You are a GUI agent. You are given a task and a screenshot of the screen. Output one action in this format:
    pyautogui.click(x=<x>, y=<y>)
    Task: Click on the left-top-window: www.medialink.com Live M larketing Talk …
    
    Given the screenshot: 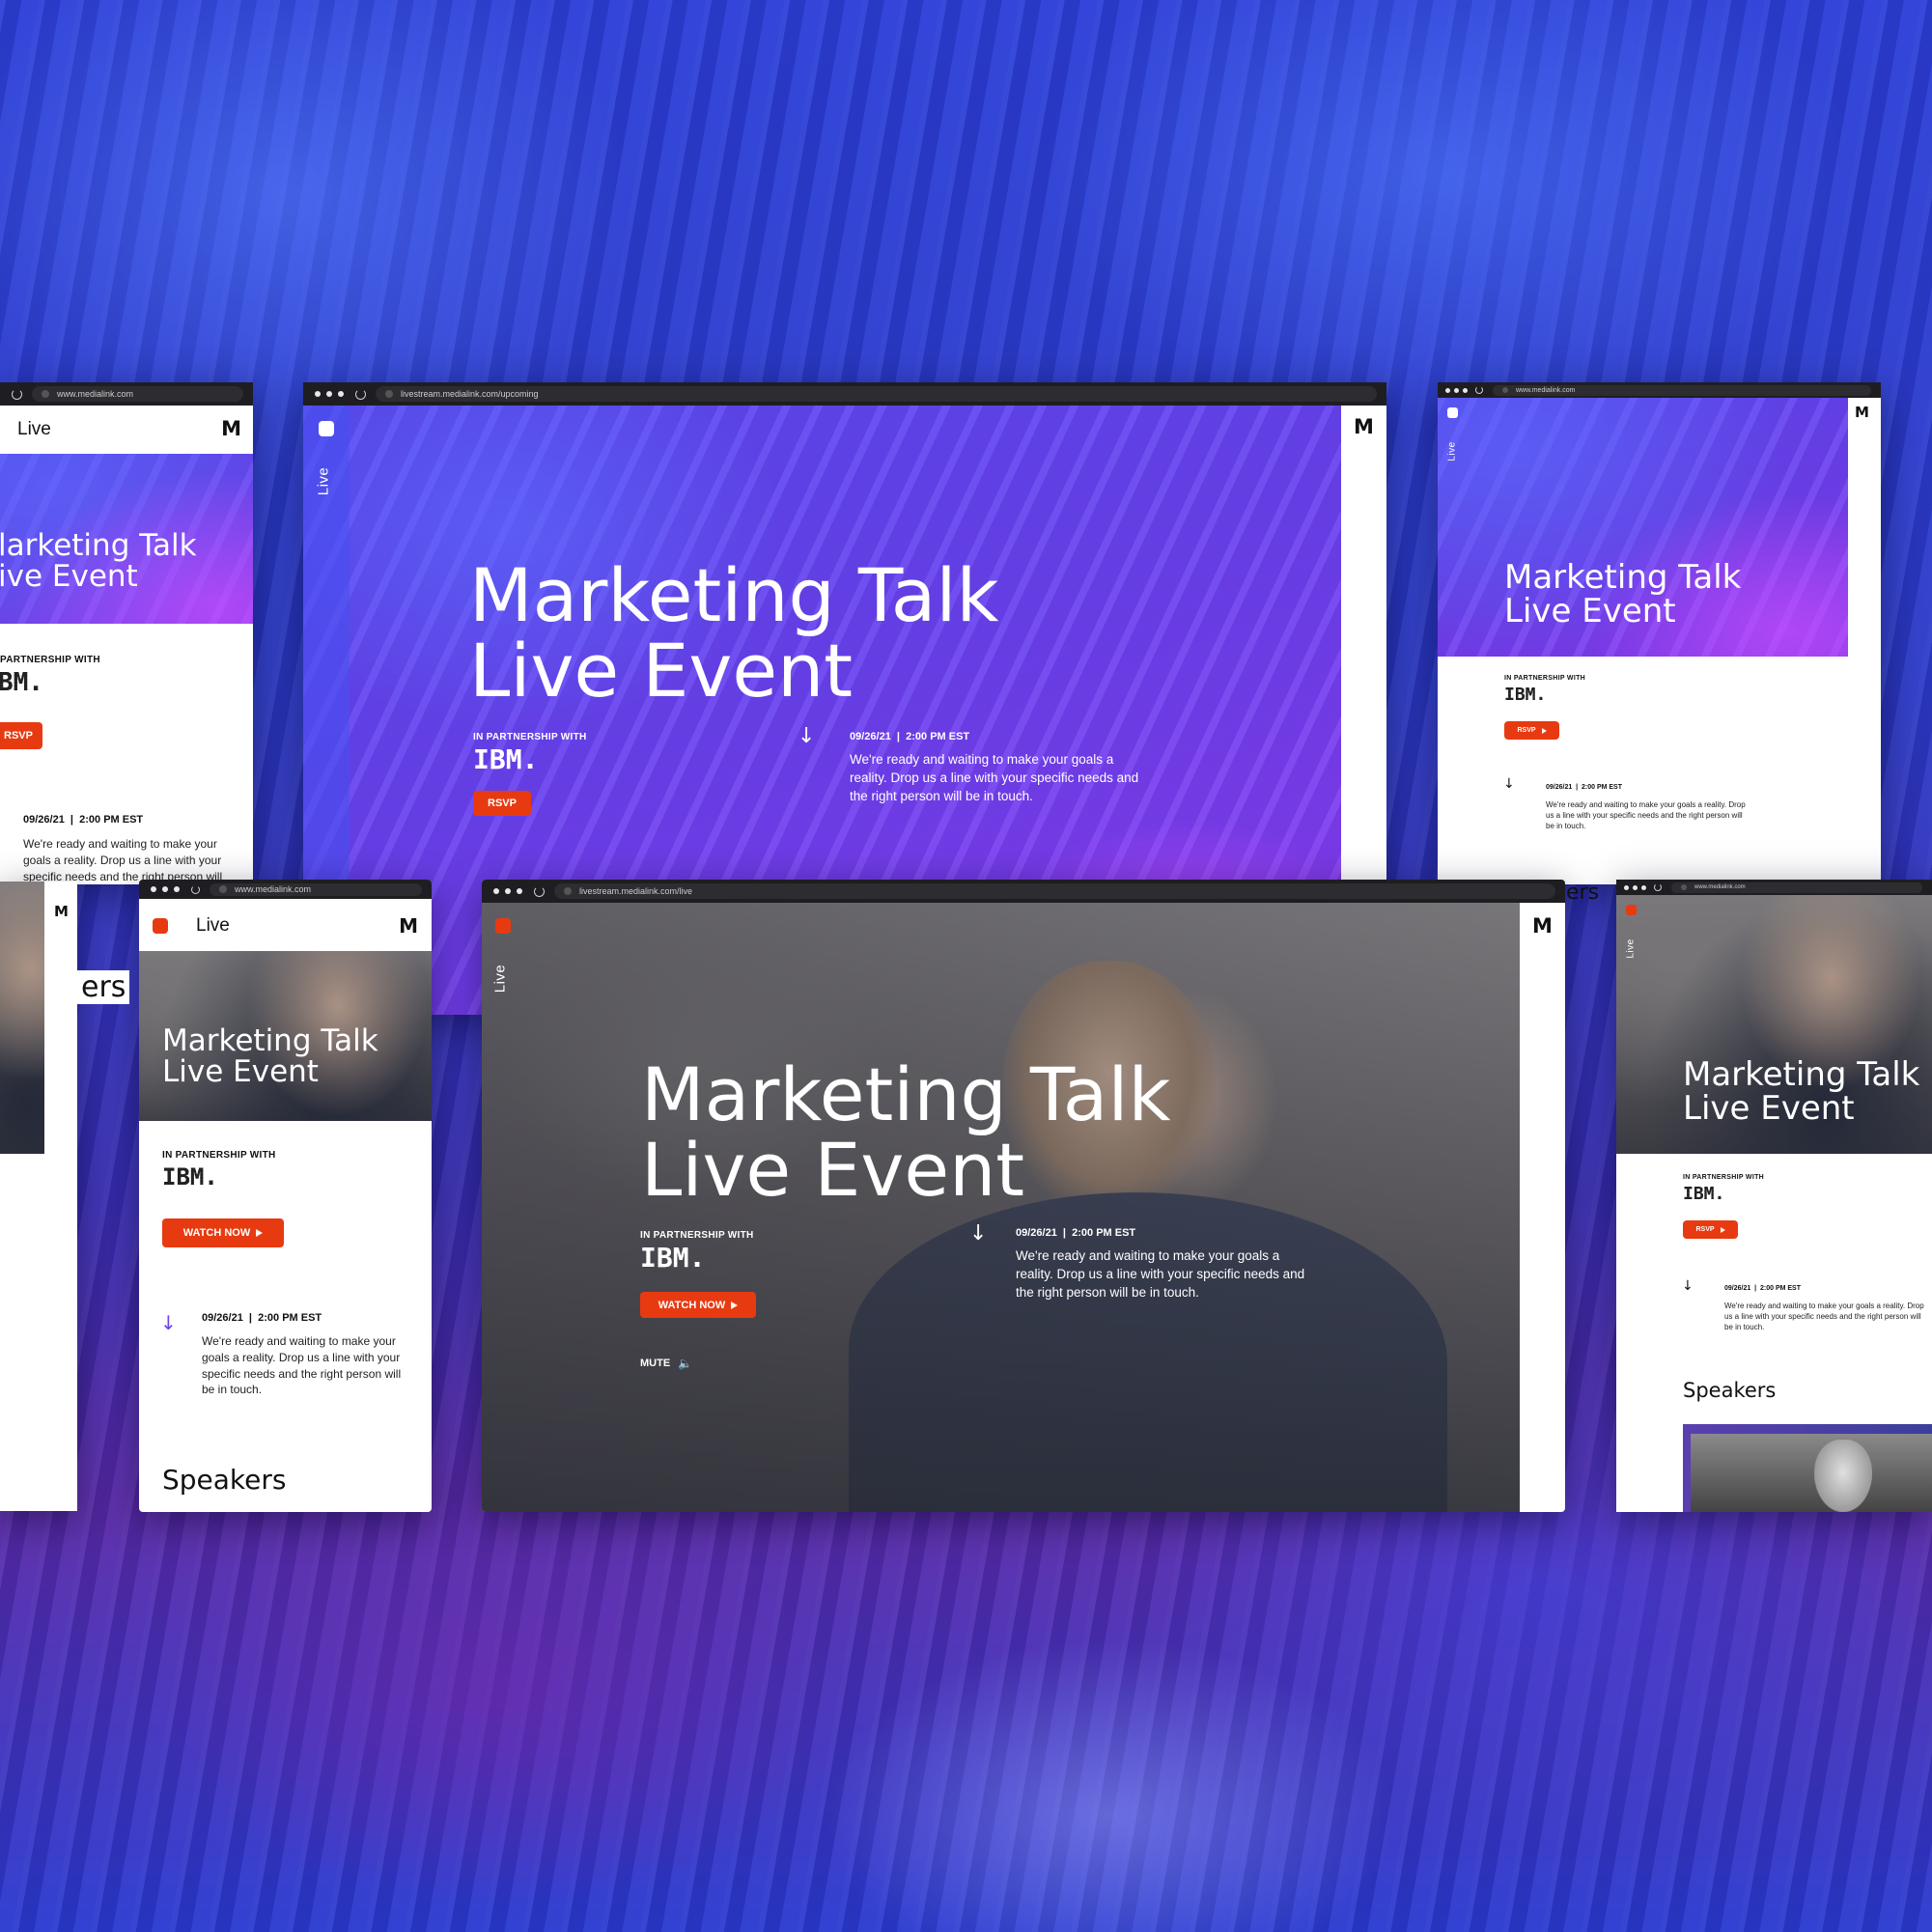 What is the action you would take?
    pyautogui.click(x=127, y=633)
    